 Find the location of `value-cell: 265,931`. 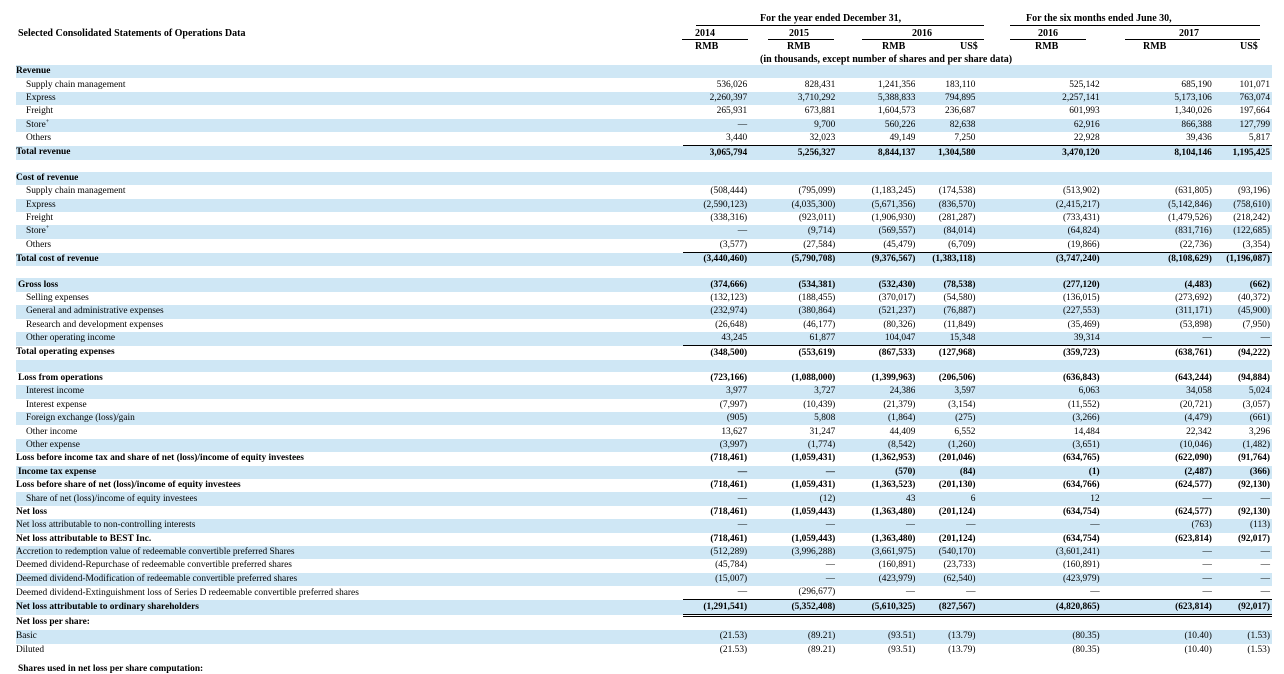

value-cell: 265,931 is located at coordinates (732, 111).